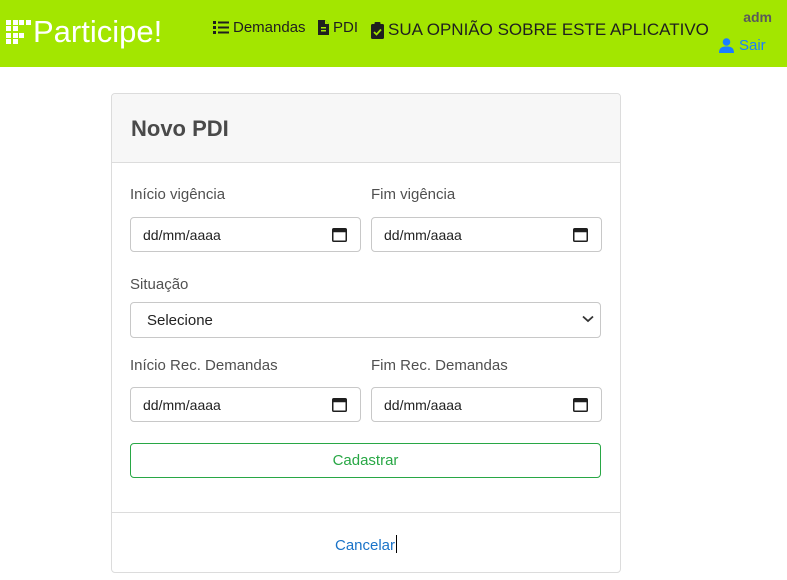 The image size is (787, 580). What do you see at coordinates (180, 128) in the screenshot?
I see `page-title: Novo PDI` at bounding box center [180, 128].